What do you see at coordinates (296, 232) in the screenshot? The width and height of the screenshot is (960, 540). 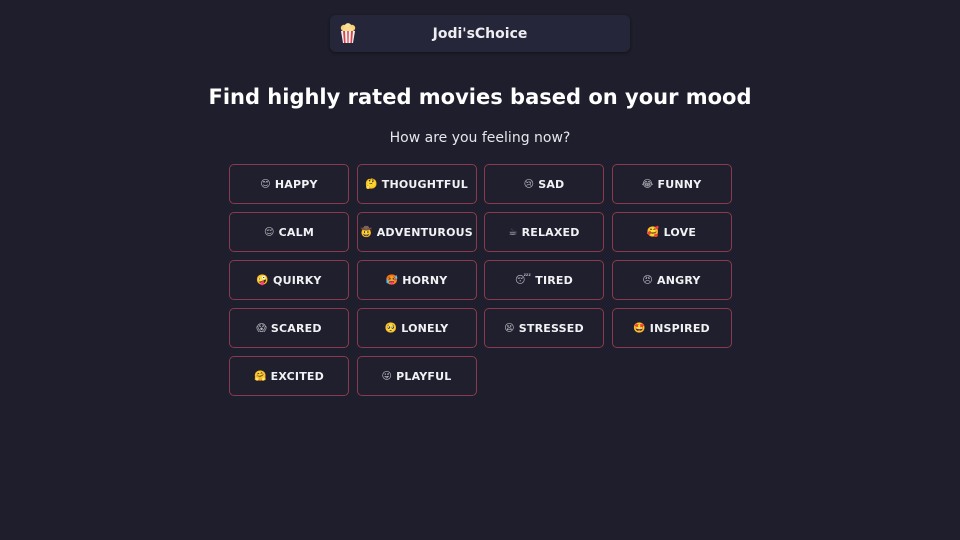 I see `mood-label: CALM` at bounding box center [296, 232].